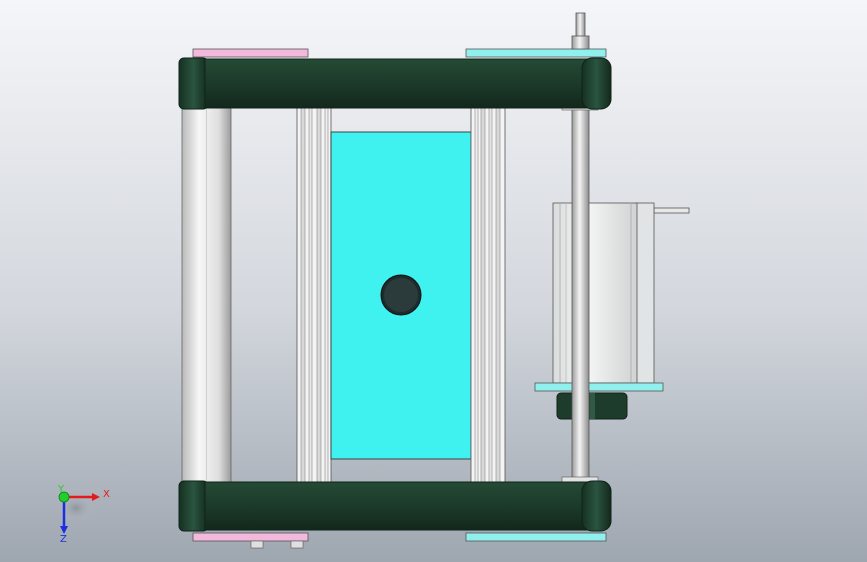 This screenshot has height=562, width=867. What do you see at coordinates (250, 537) in the screenshot?
I see `bottom-left-pink-plate` at bounding box center [250, 537].